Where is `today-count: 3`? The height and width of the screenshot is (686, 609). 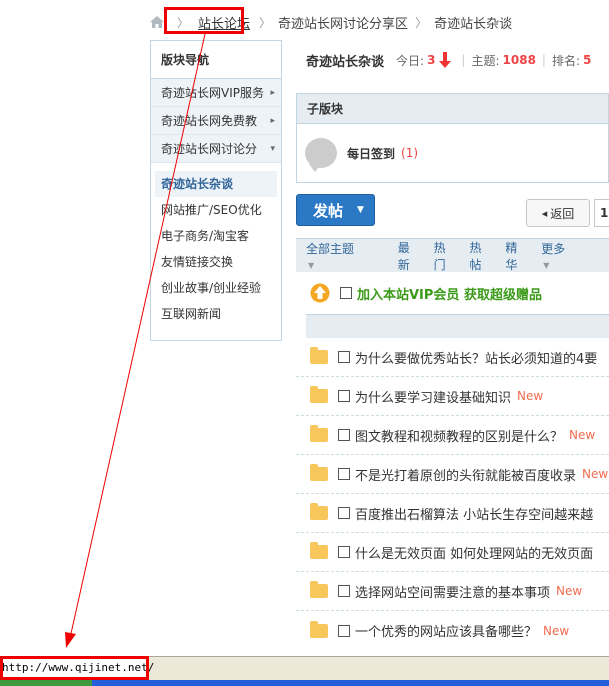
today-count: 3 is located at coordinates (431, 60).